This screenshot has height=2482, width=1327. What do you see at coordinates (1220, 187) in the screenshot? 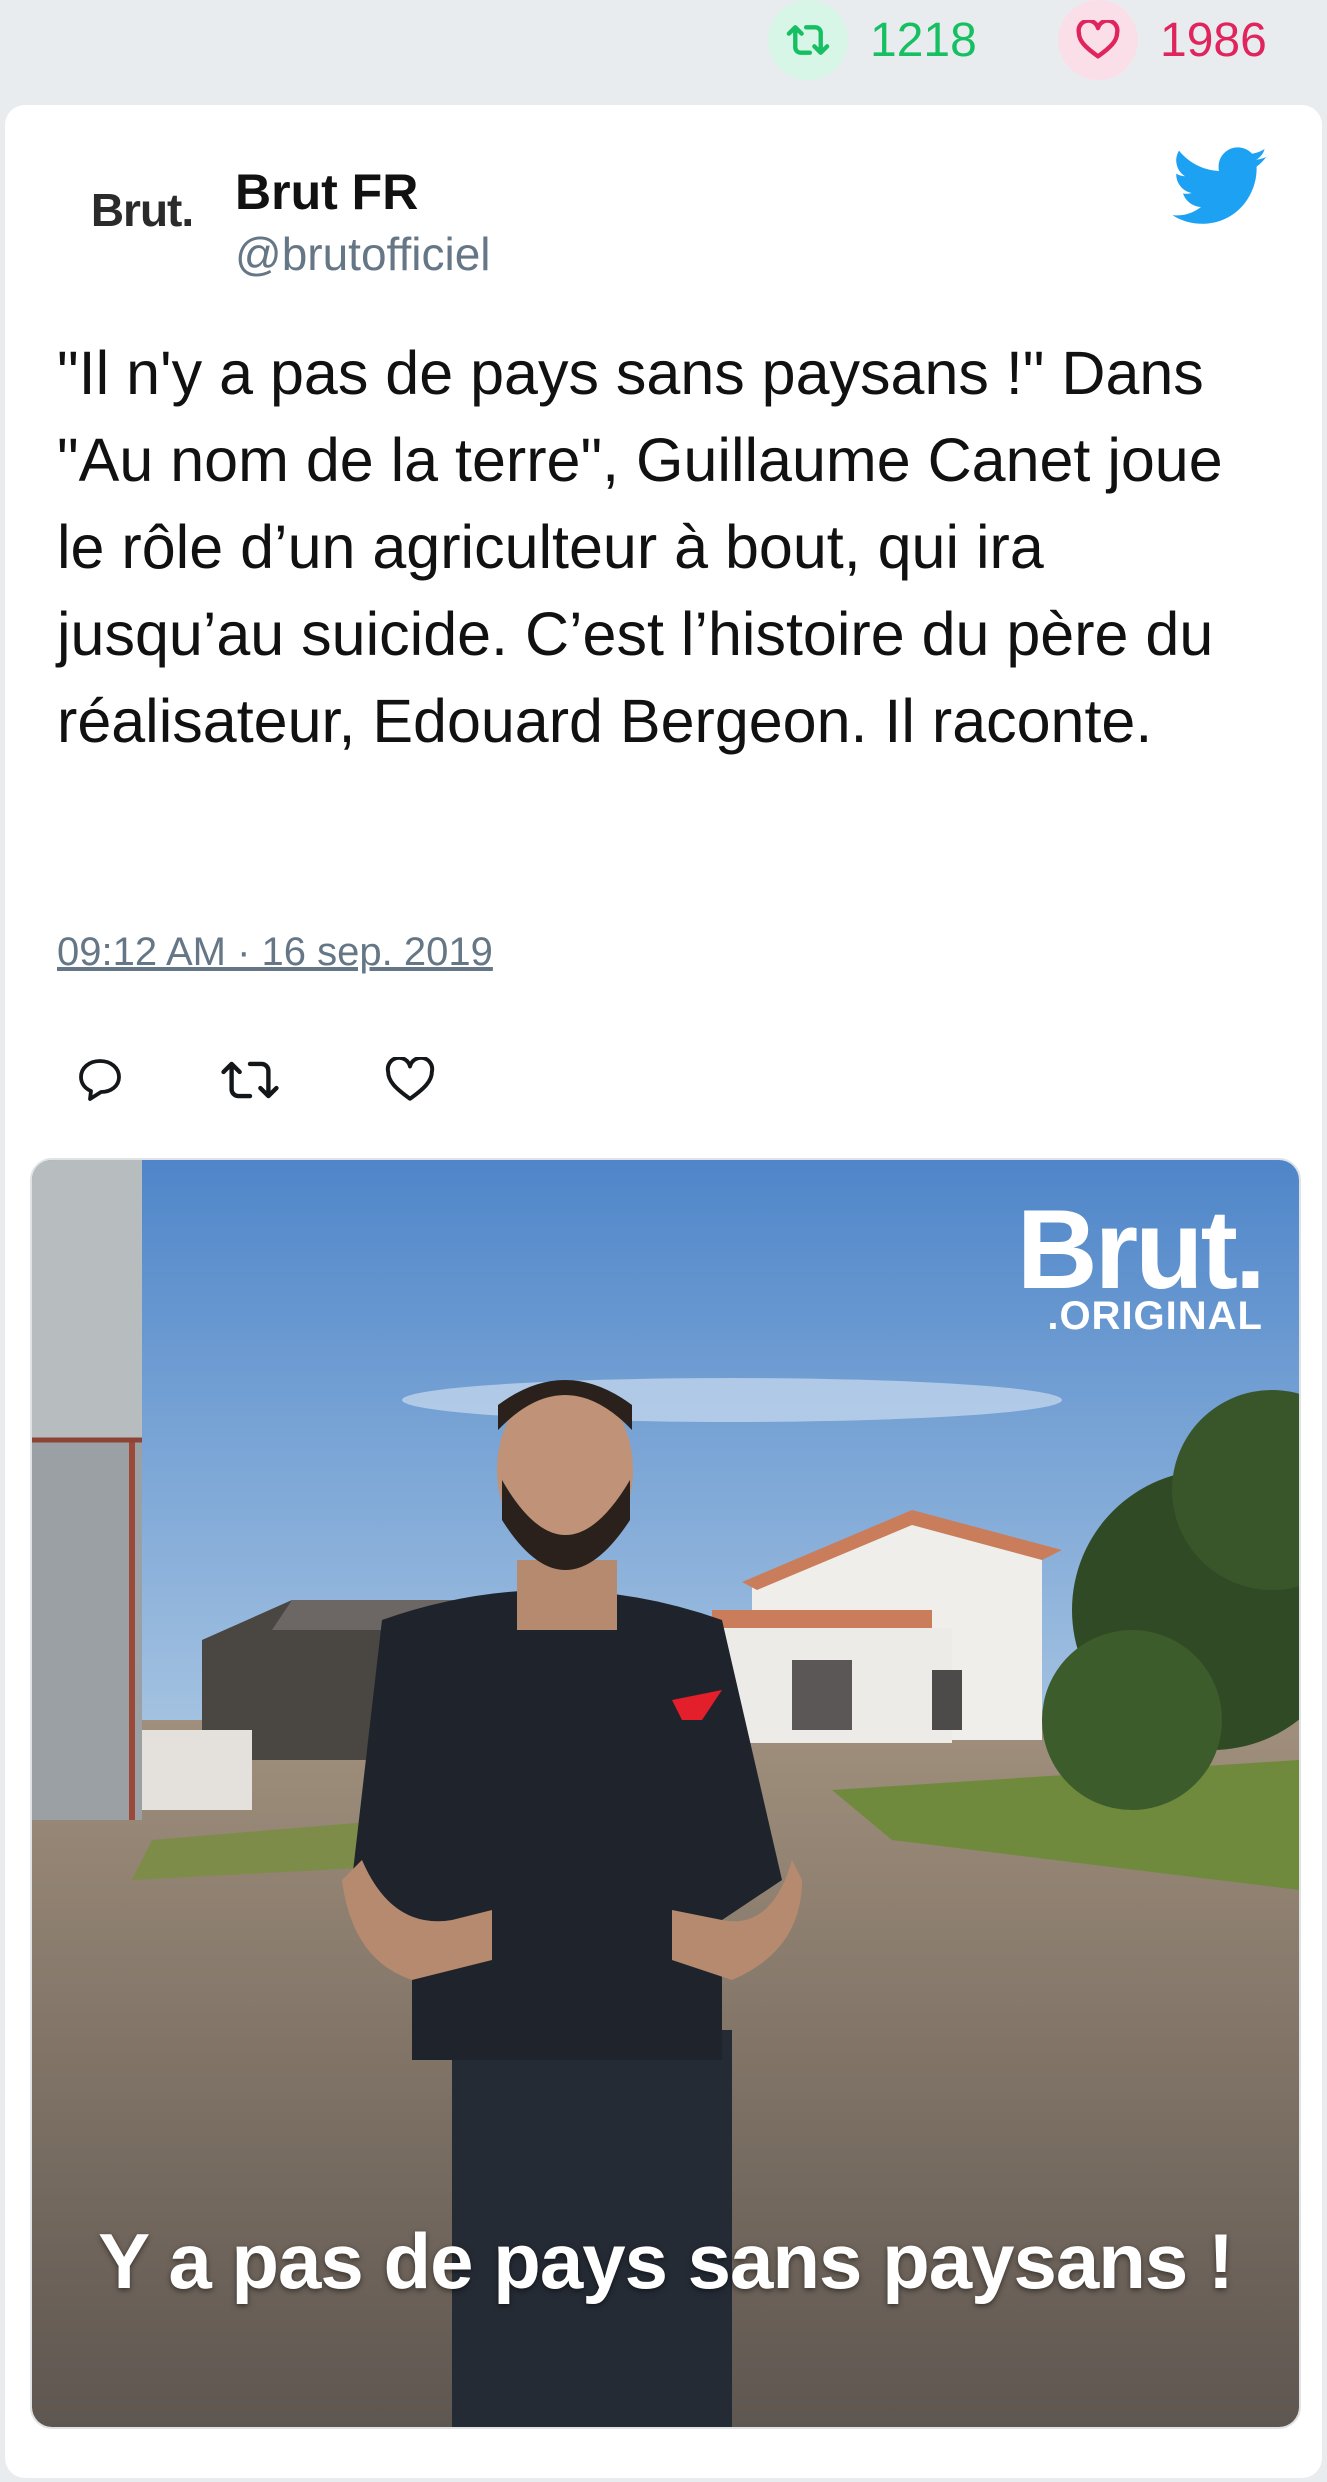
I see `twitter-bird-icon` at bounding box center [1220, 187].